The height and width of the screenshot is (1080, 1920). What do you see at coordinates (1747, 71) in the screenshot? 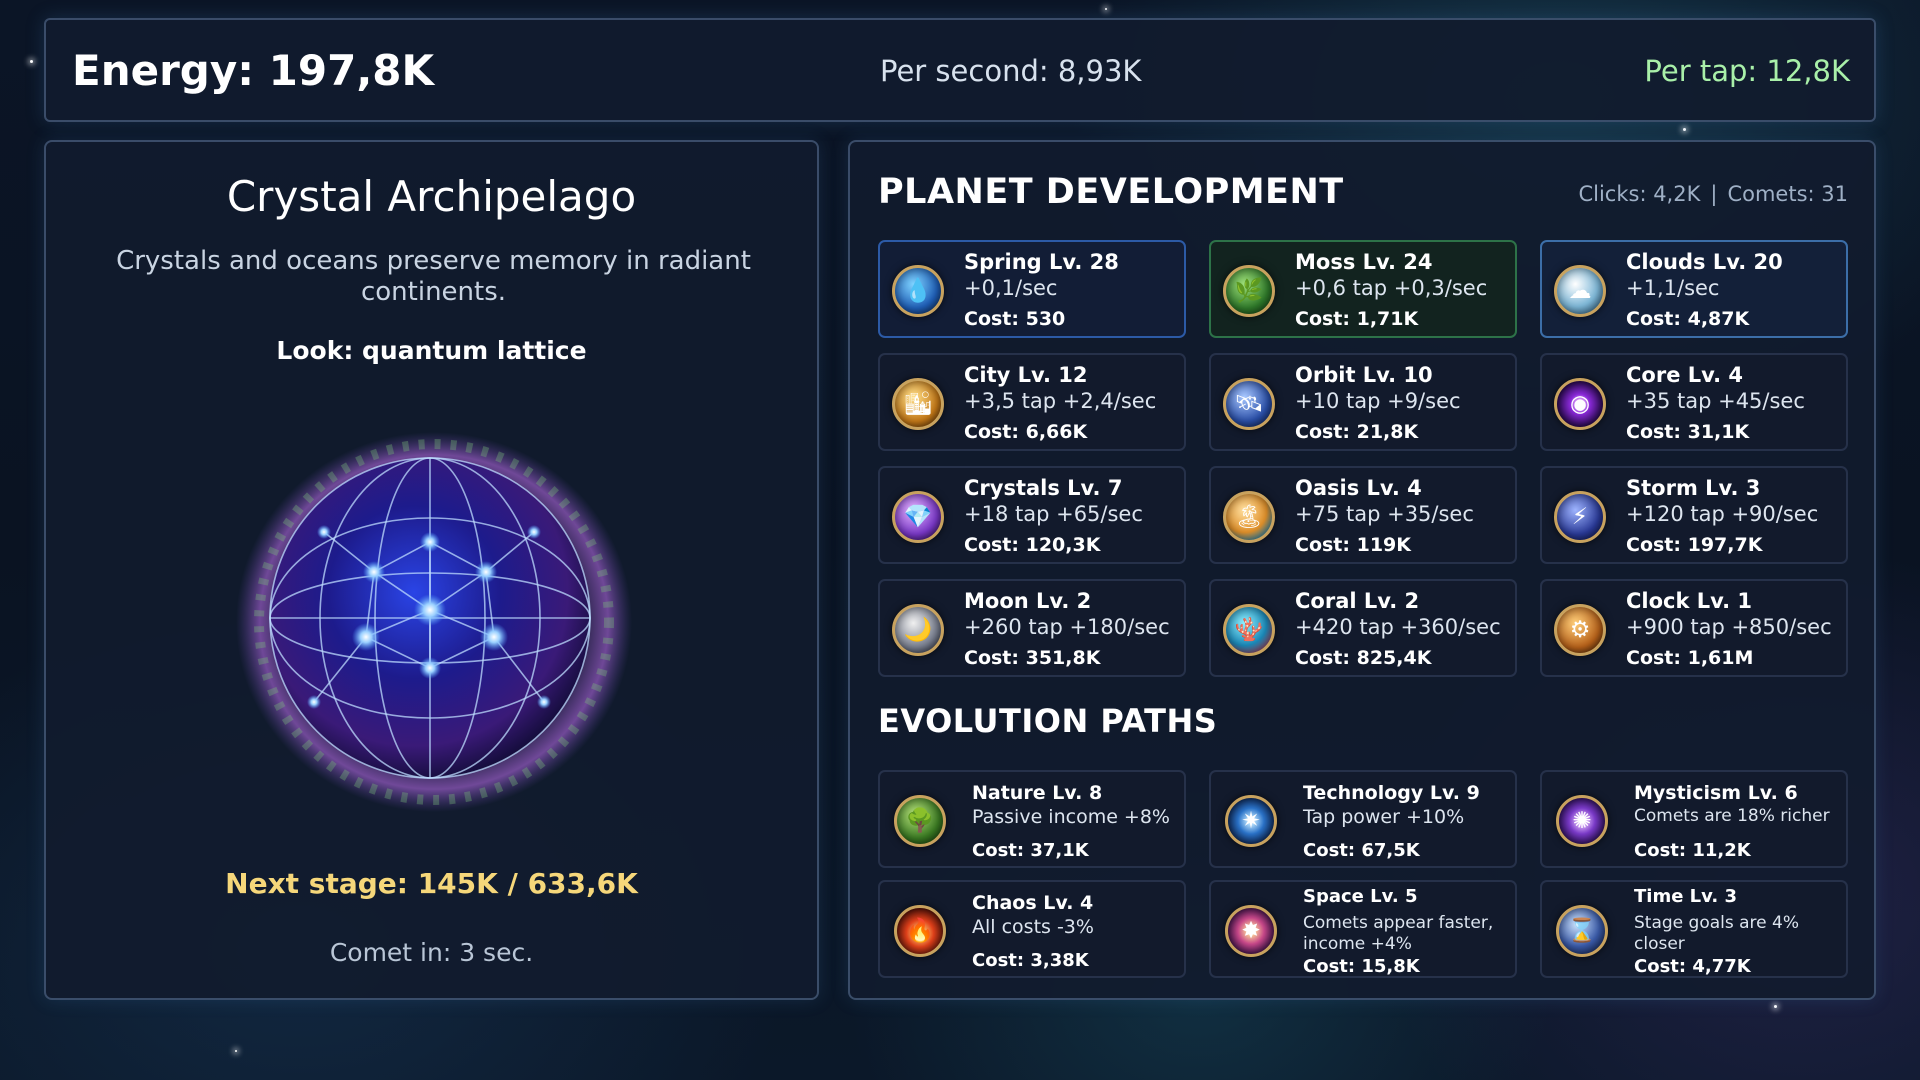
I see `per-tap-rate: Per tap: 12,8K` at bounding box center [1747, 71].